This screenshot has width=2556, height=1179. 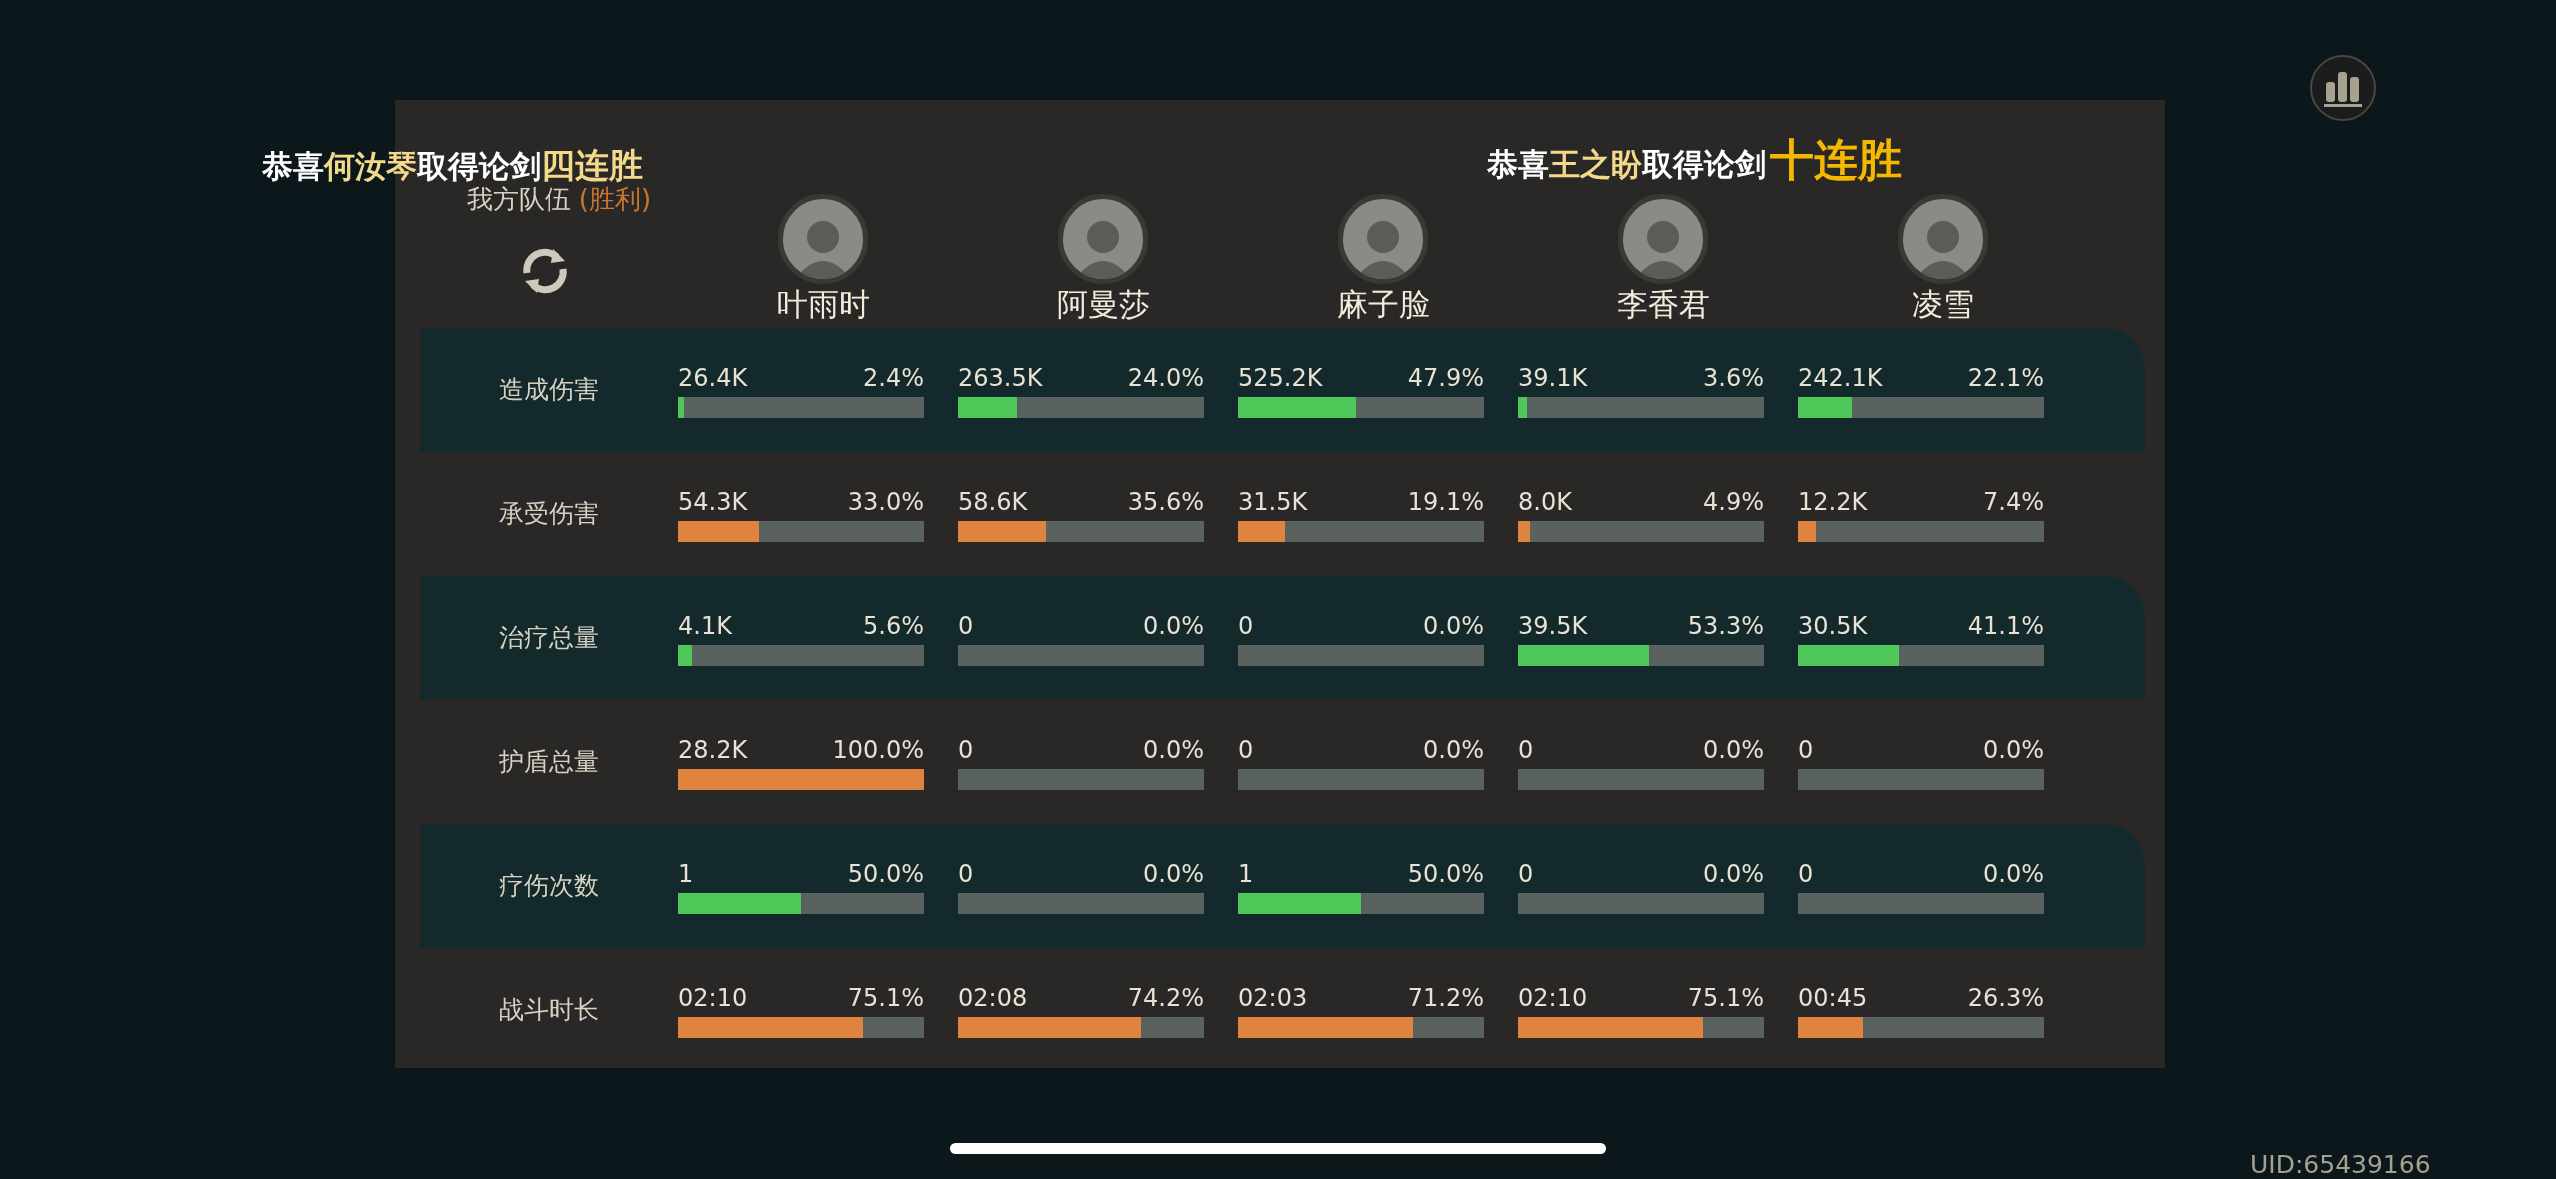 What do you see at coordinates (823, 304) in the screenshot?
I see `player-name: 叶雨时` at bounding box center [823, 304].